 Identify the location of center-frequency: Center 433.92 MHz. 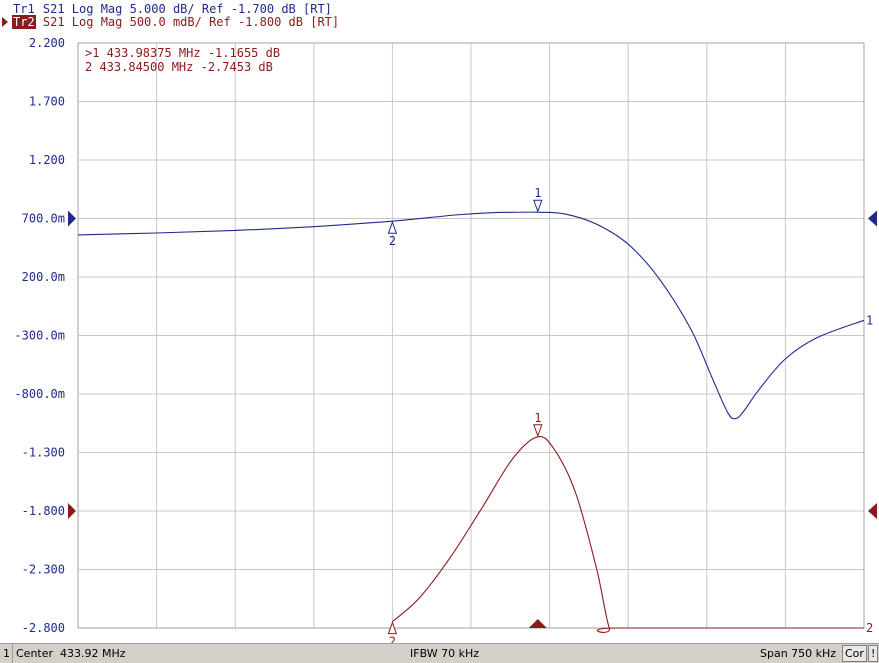
(71, 653).